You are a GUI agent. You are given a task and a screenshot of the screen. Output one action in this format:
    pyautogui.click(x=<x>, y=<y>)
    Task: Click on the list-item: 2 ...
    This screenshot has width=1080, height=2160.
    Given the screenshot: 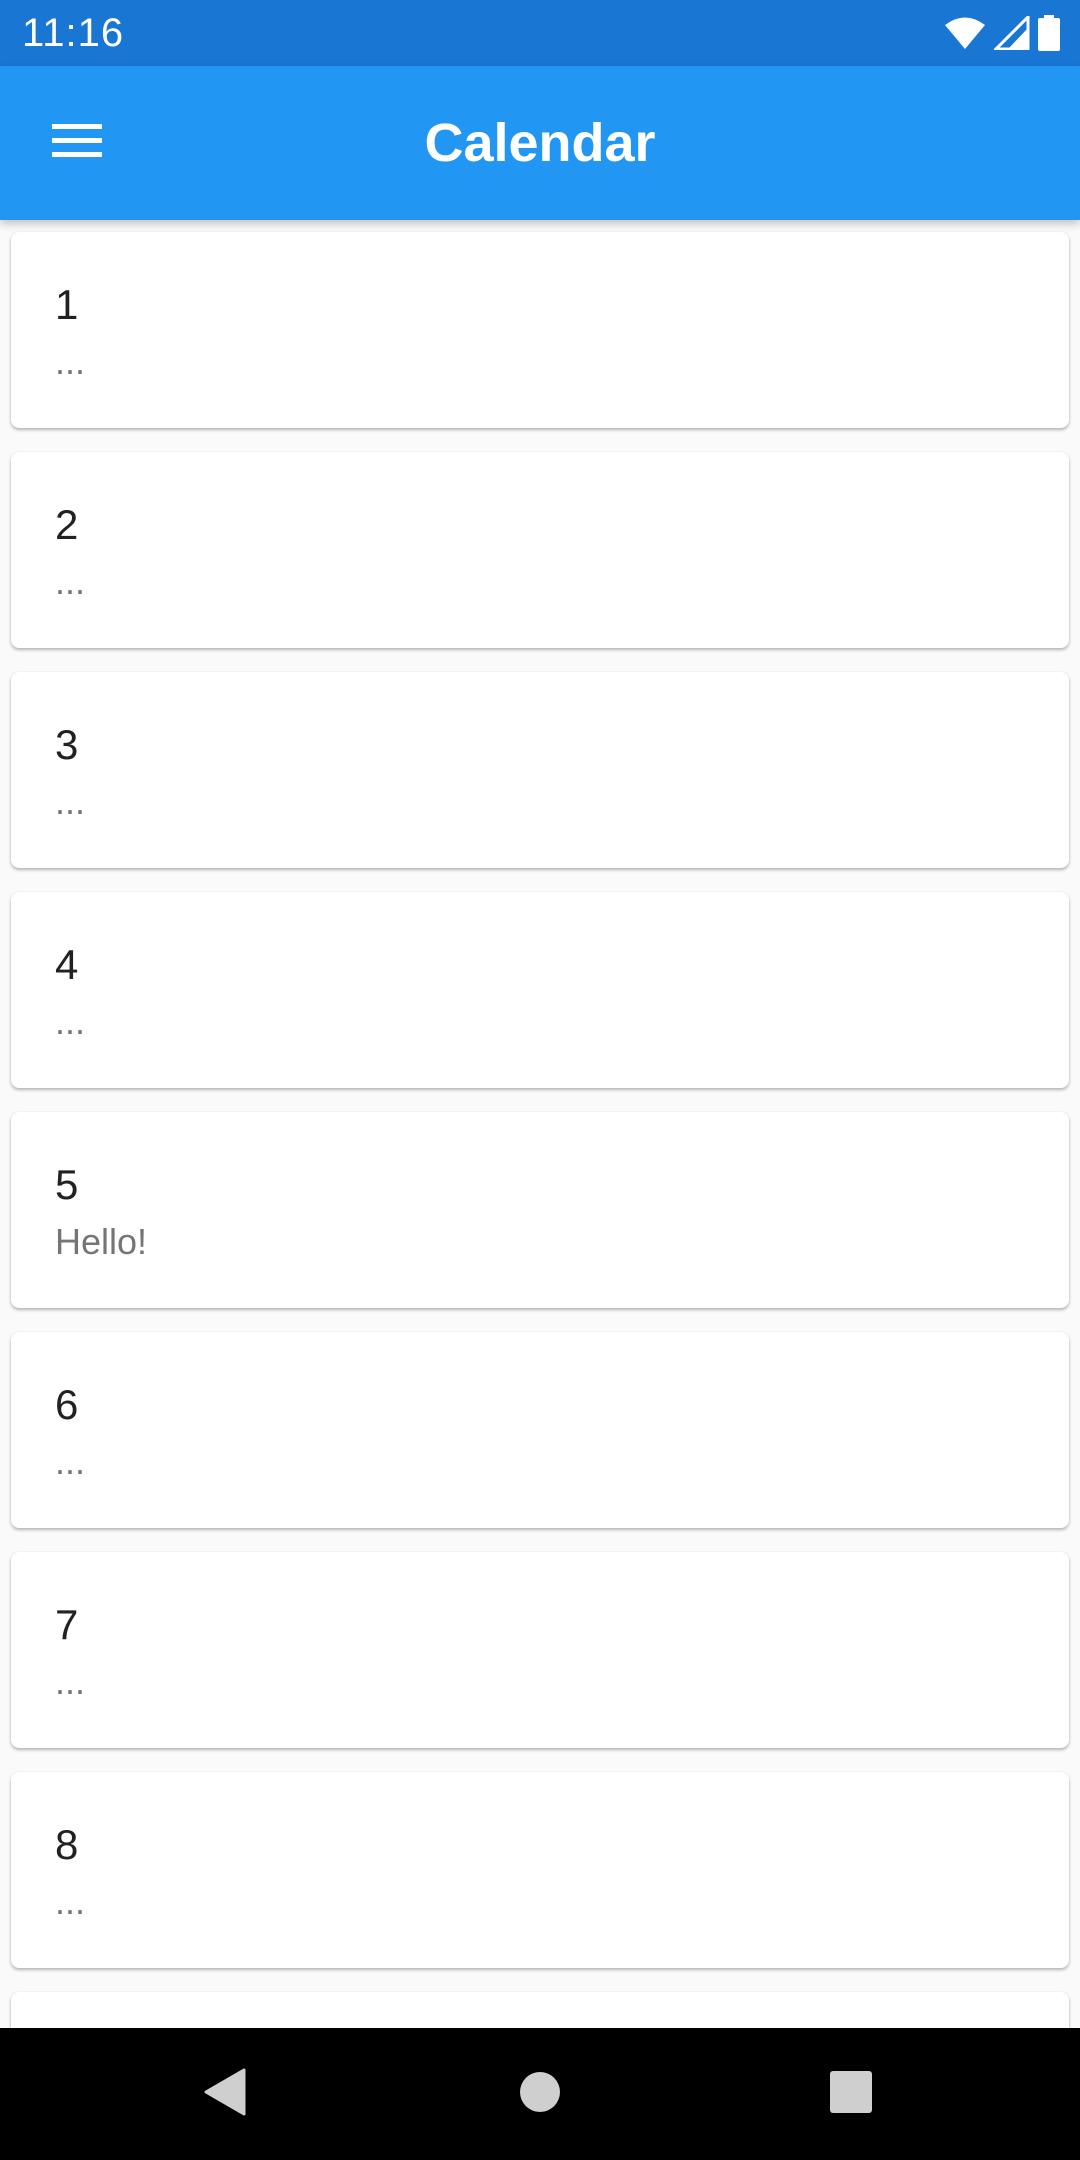 What is the action you would take?
    pyautogui.click(x=540, y=550)
    